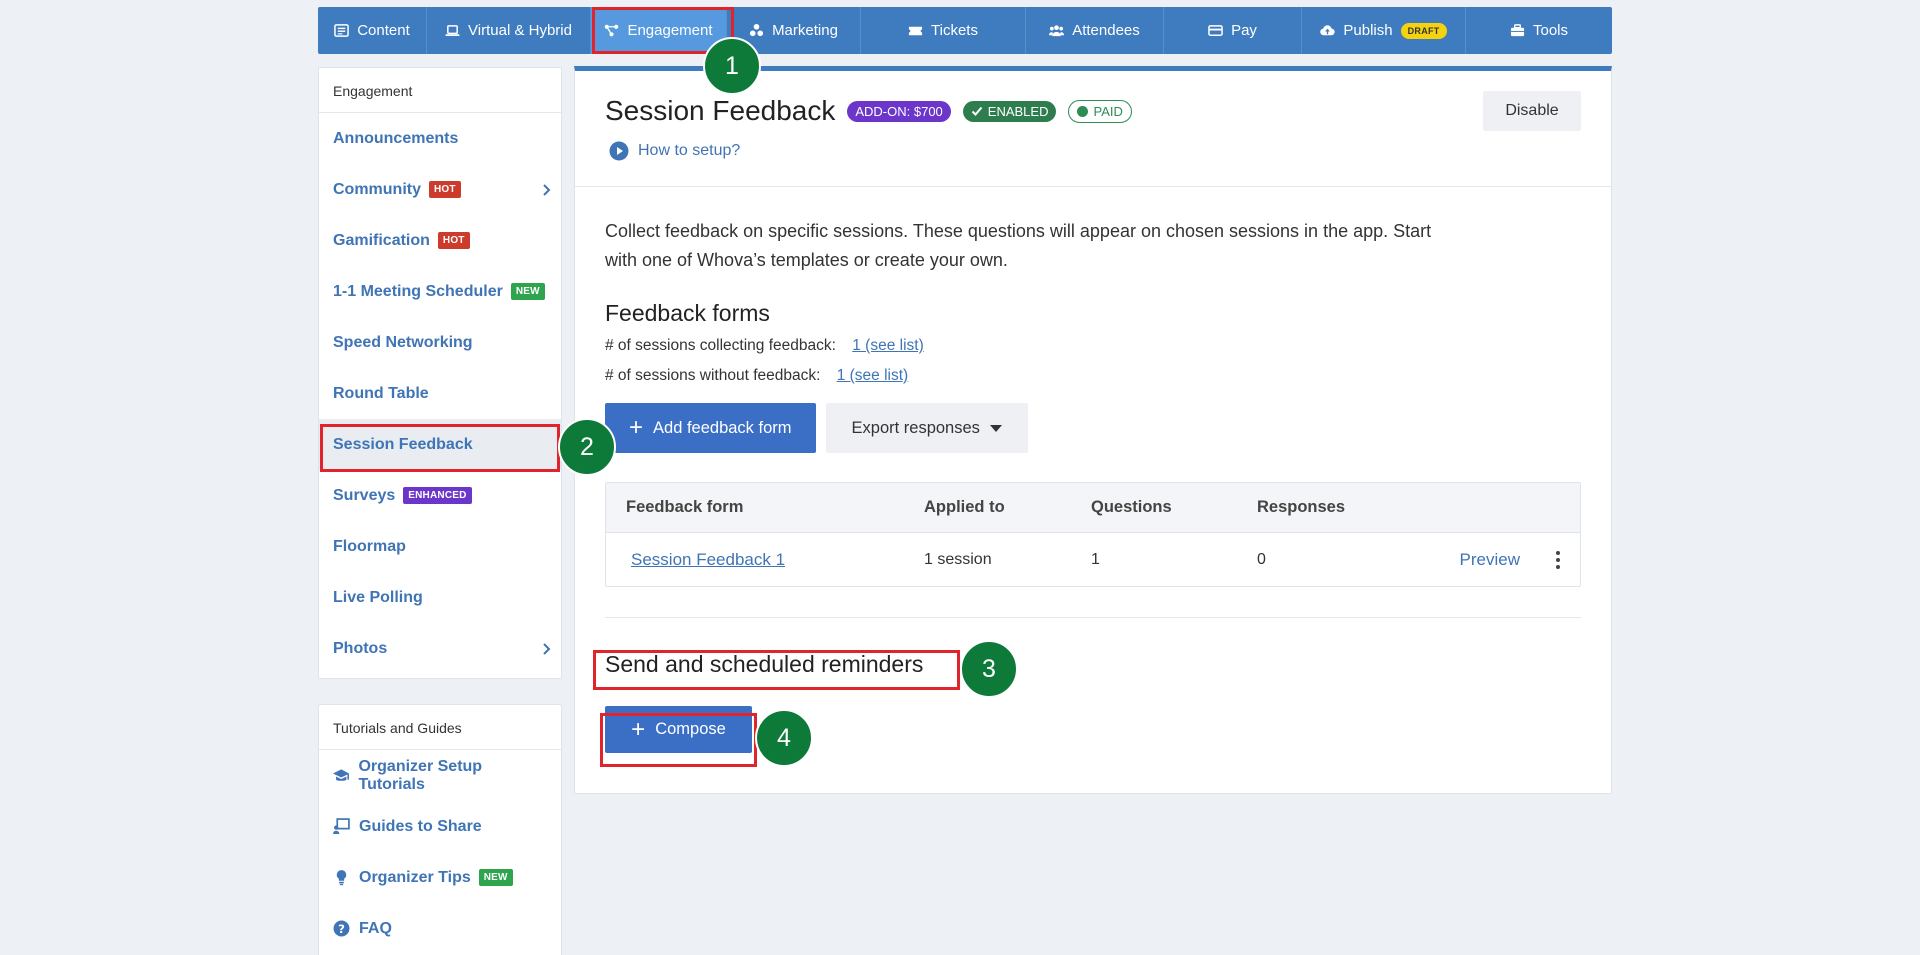 The width and height of the screenshot is (1920, 955). Describe the element at coordinates (1083, 111) in the screenshot. I see `paid-dot-icon` at that location.